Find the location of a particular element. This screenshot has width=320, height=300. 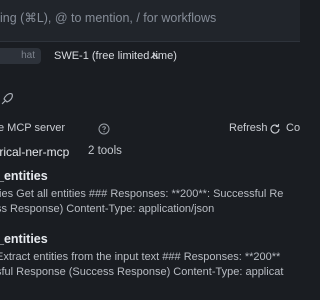

help-icon is located at coordinates (104, 129).